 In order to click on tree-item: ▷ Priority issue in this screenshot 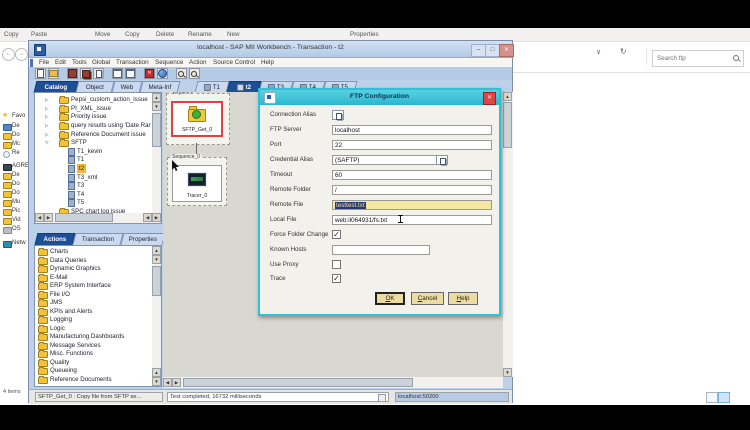, I will do `click(93, 116)`.